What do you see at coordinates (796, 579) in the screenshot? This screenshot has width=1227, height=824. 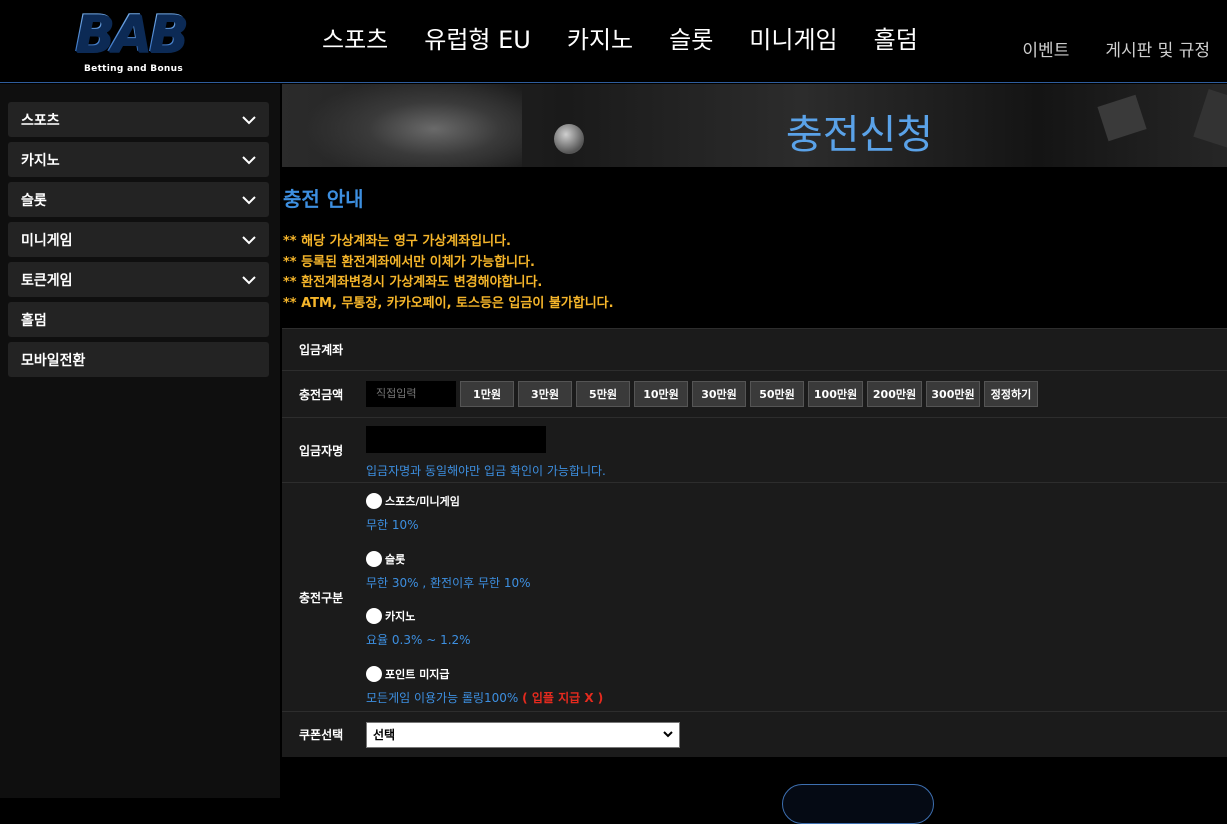 I see `charge-type-option: 슬롯 무한 30% , 환전이후 무한 10%` at bounding box center [796, 579].